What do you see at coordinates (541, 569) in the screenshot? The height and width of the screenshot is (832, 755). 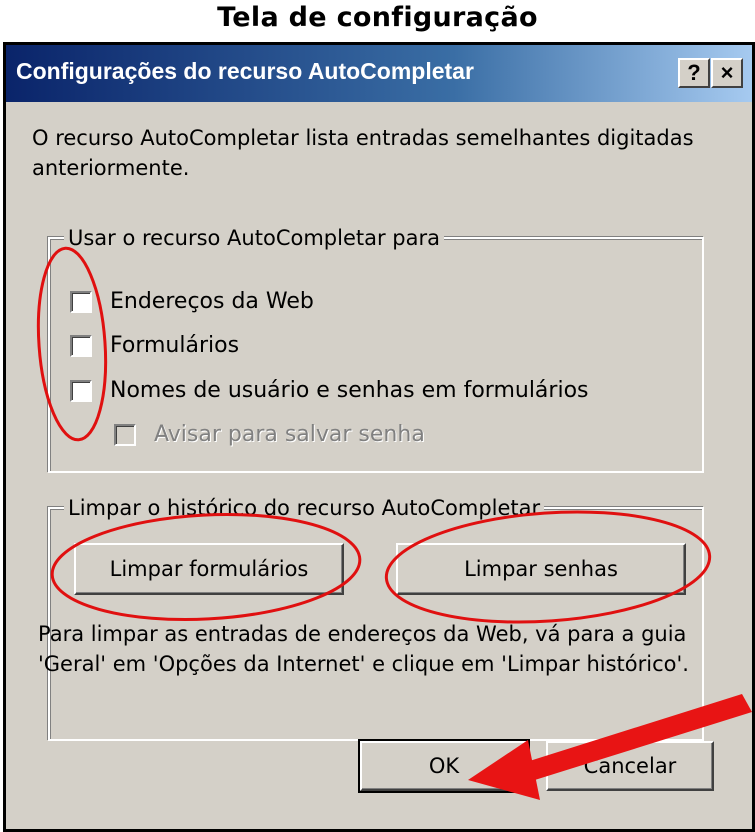 I see `clear-passwords-button: Limpar senhas` at bounding box center [541, 569].